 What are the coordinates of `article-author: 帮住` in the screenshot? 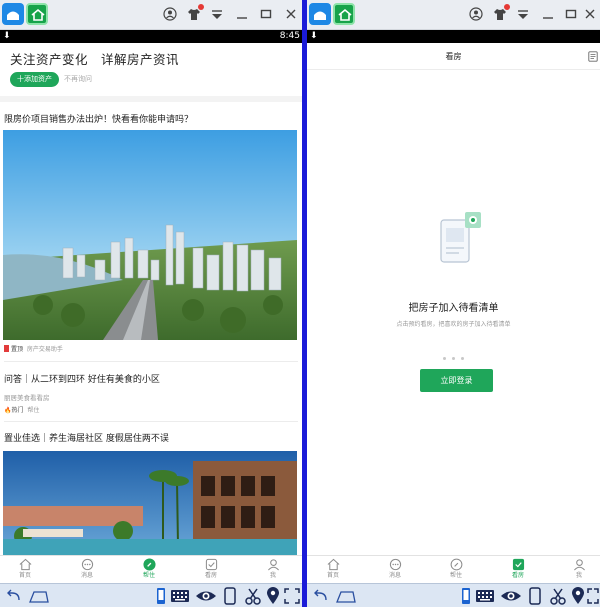 It's located at (33, 410).